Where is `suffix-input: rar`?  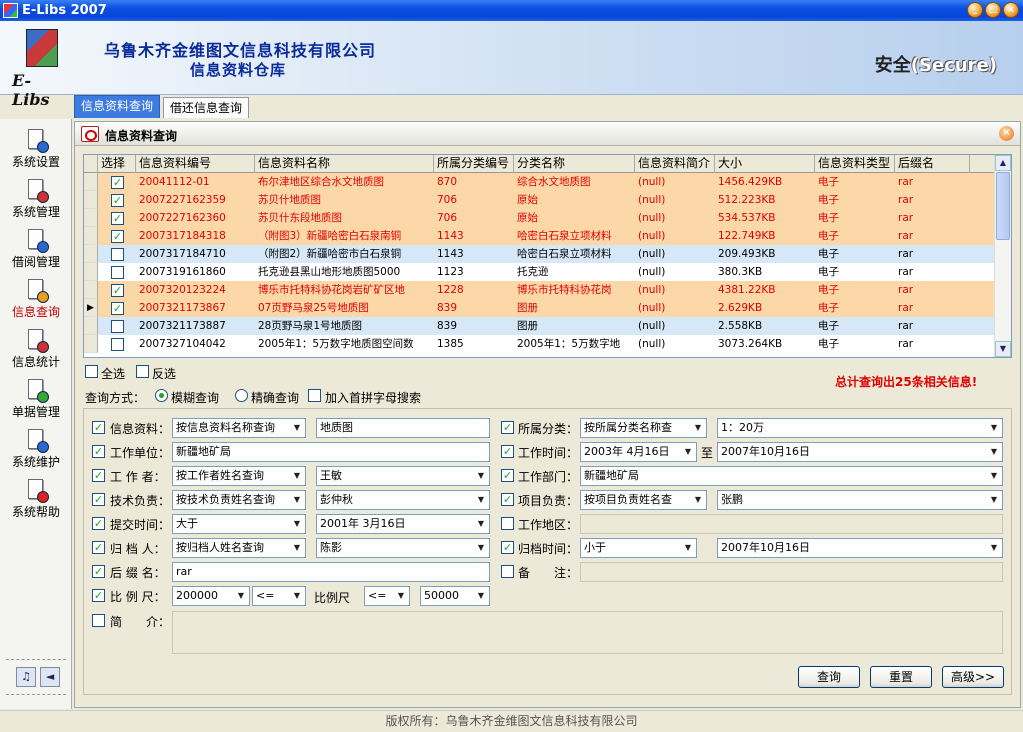
suffix-input: rar is located at coordinates (331, 572).